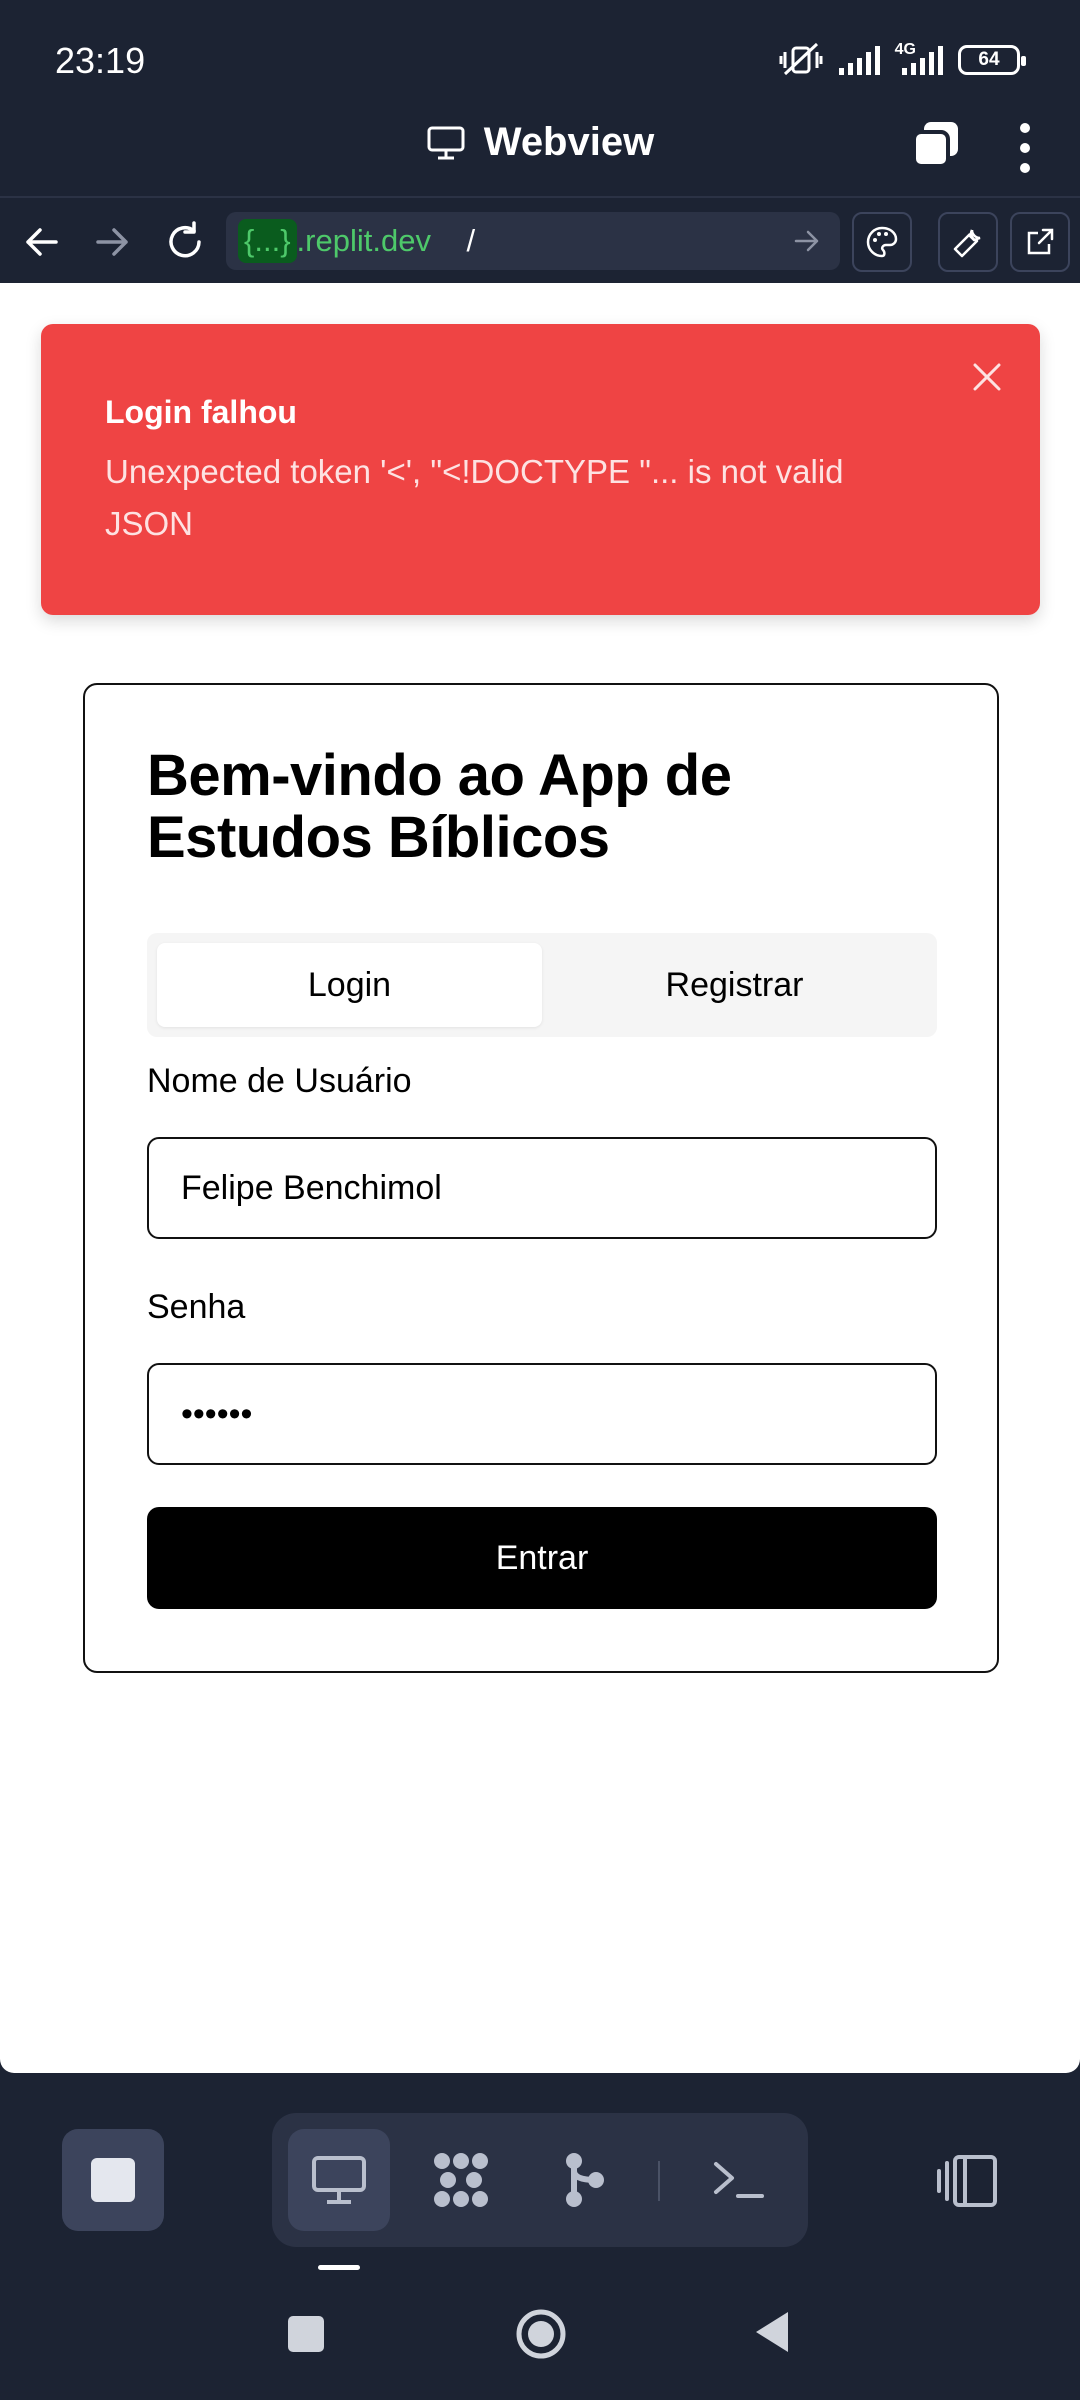  What do you see at coordinates (279, 1081) in the screenshot?
I see `username-label: Nome de Usuário` at bounding box center [279, 1081].